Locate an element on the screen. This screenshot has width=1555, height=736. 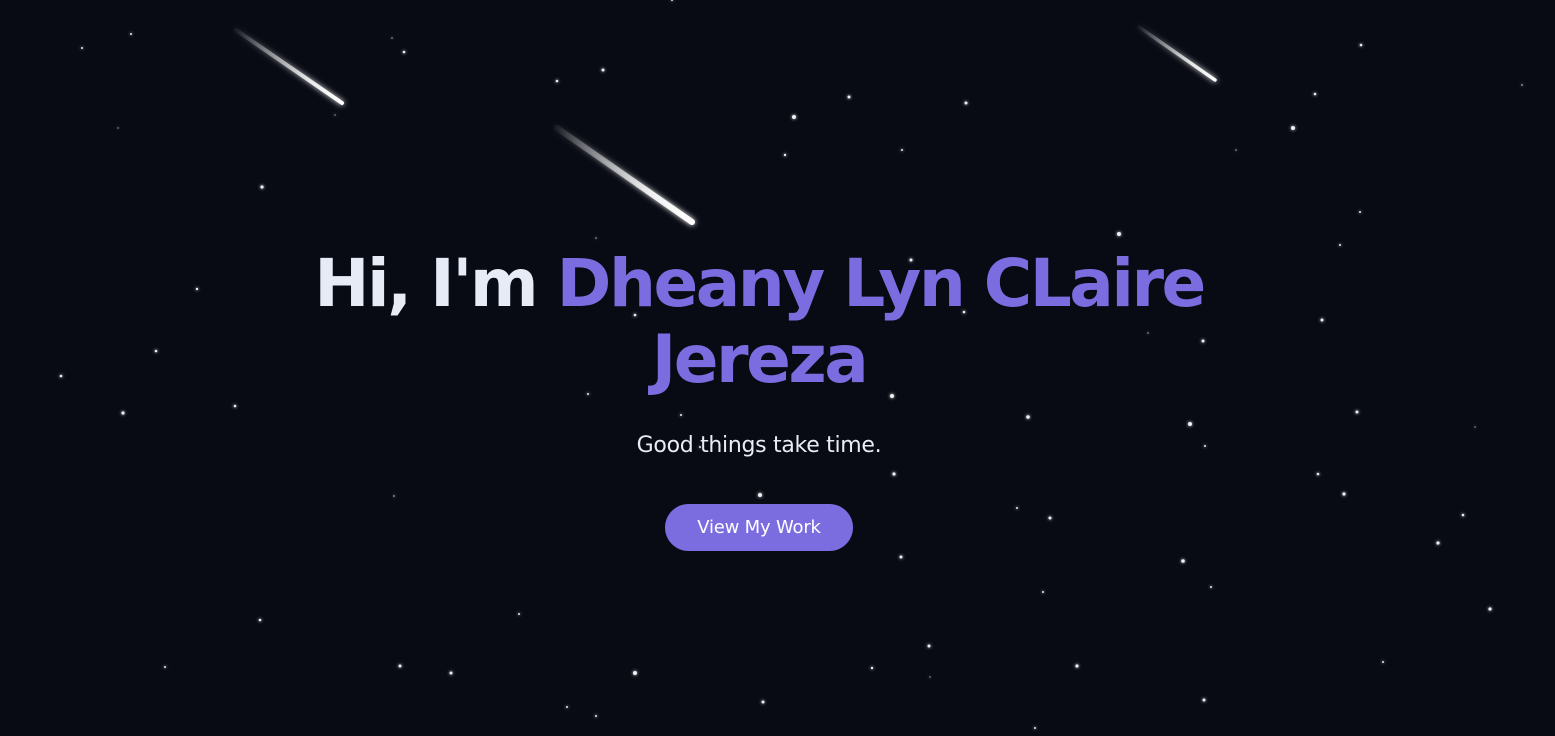
greeting-text: Hi, I'm is located at coordinates (426, 283).